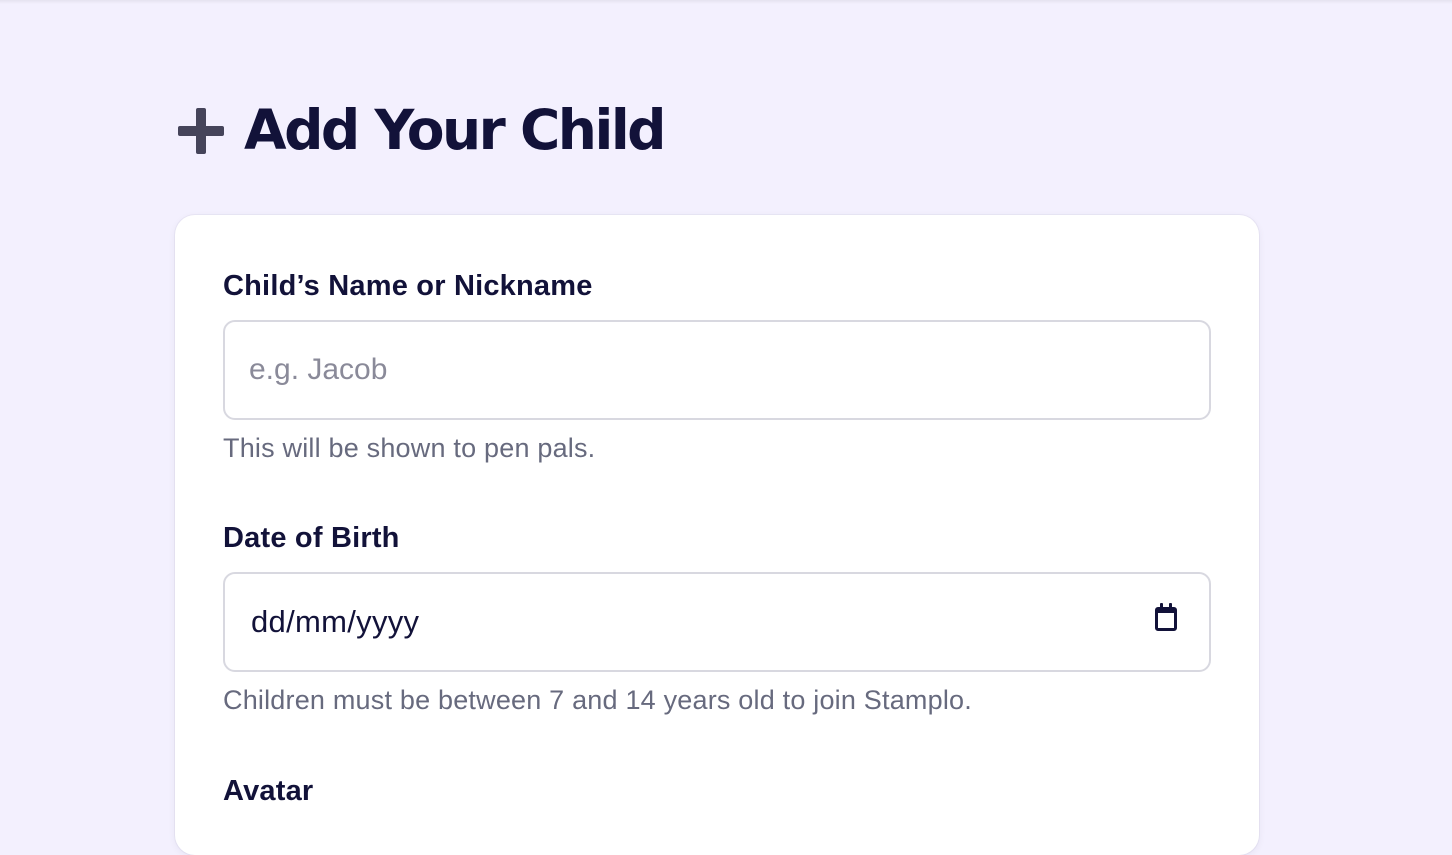 Image resolution: width=1452 pixels, height=855 pixels. Describe the element at coordinates (1166, 617) in the screenshot. I see `calendar-icon` at that location.